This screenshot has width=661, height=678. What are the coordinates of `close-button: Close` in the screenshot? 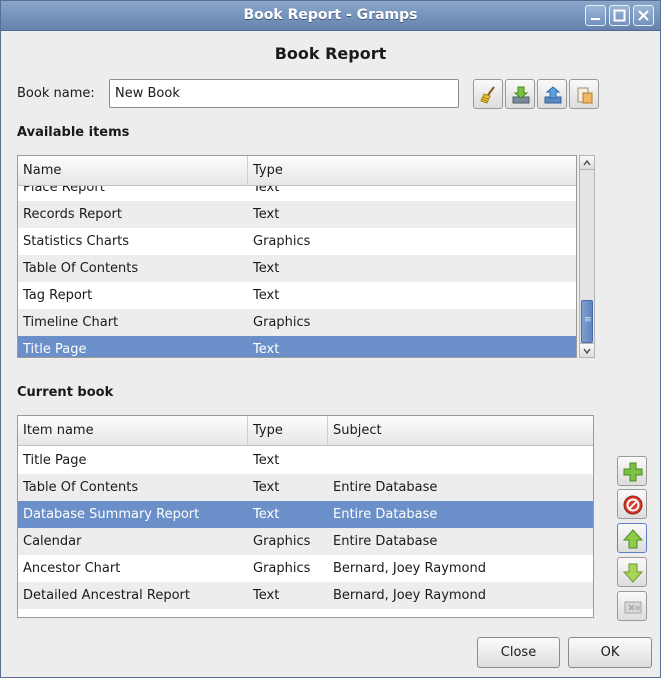 It's located at (518, 652).